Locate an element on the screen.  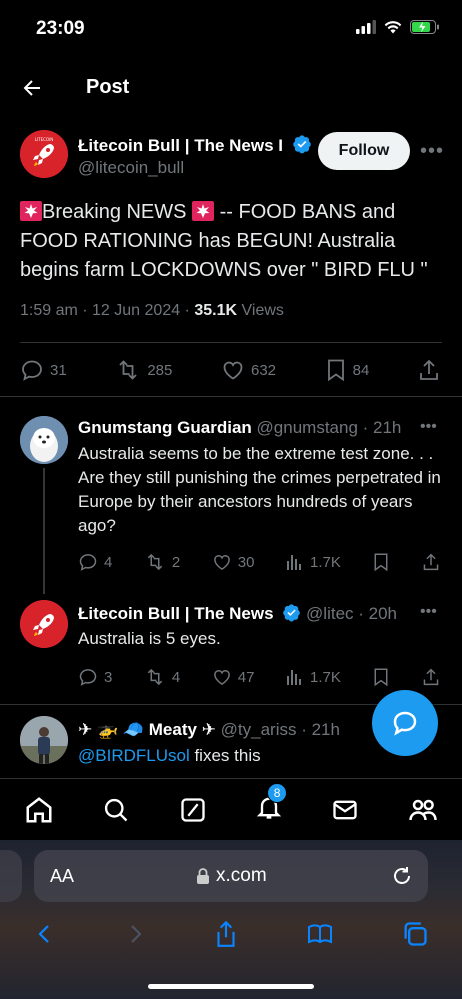
reply-author-name: Gnumstang Guardian is located at coordinates (165, 427).